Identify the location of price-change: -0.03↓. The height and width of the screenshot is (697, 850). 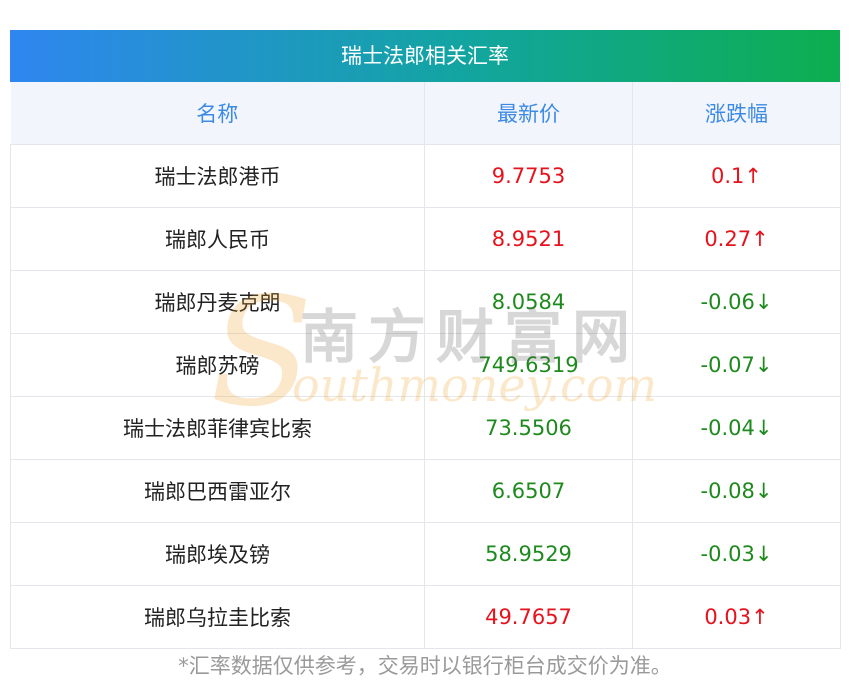
(736, 554).